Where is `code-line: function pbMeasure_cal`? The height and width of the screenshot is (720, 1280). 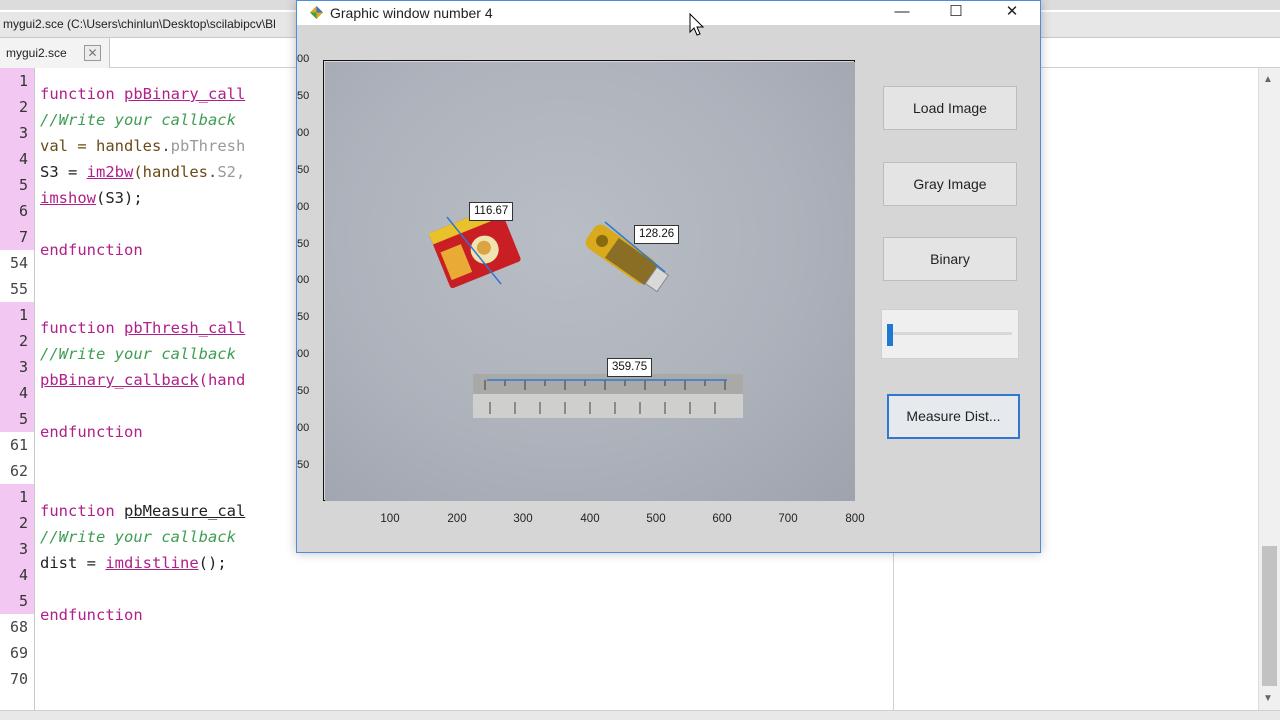 code-line: function pbMeasure_cal is located at coordinates (142, 511).